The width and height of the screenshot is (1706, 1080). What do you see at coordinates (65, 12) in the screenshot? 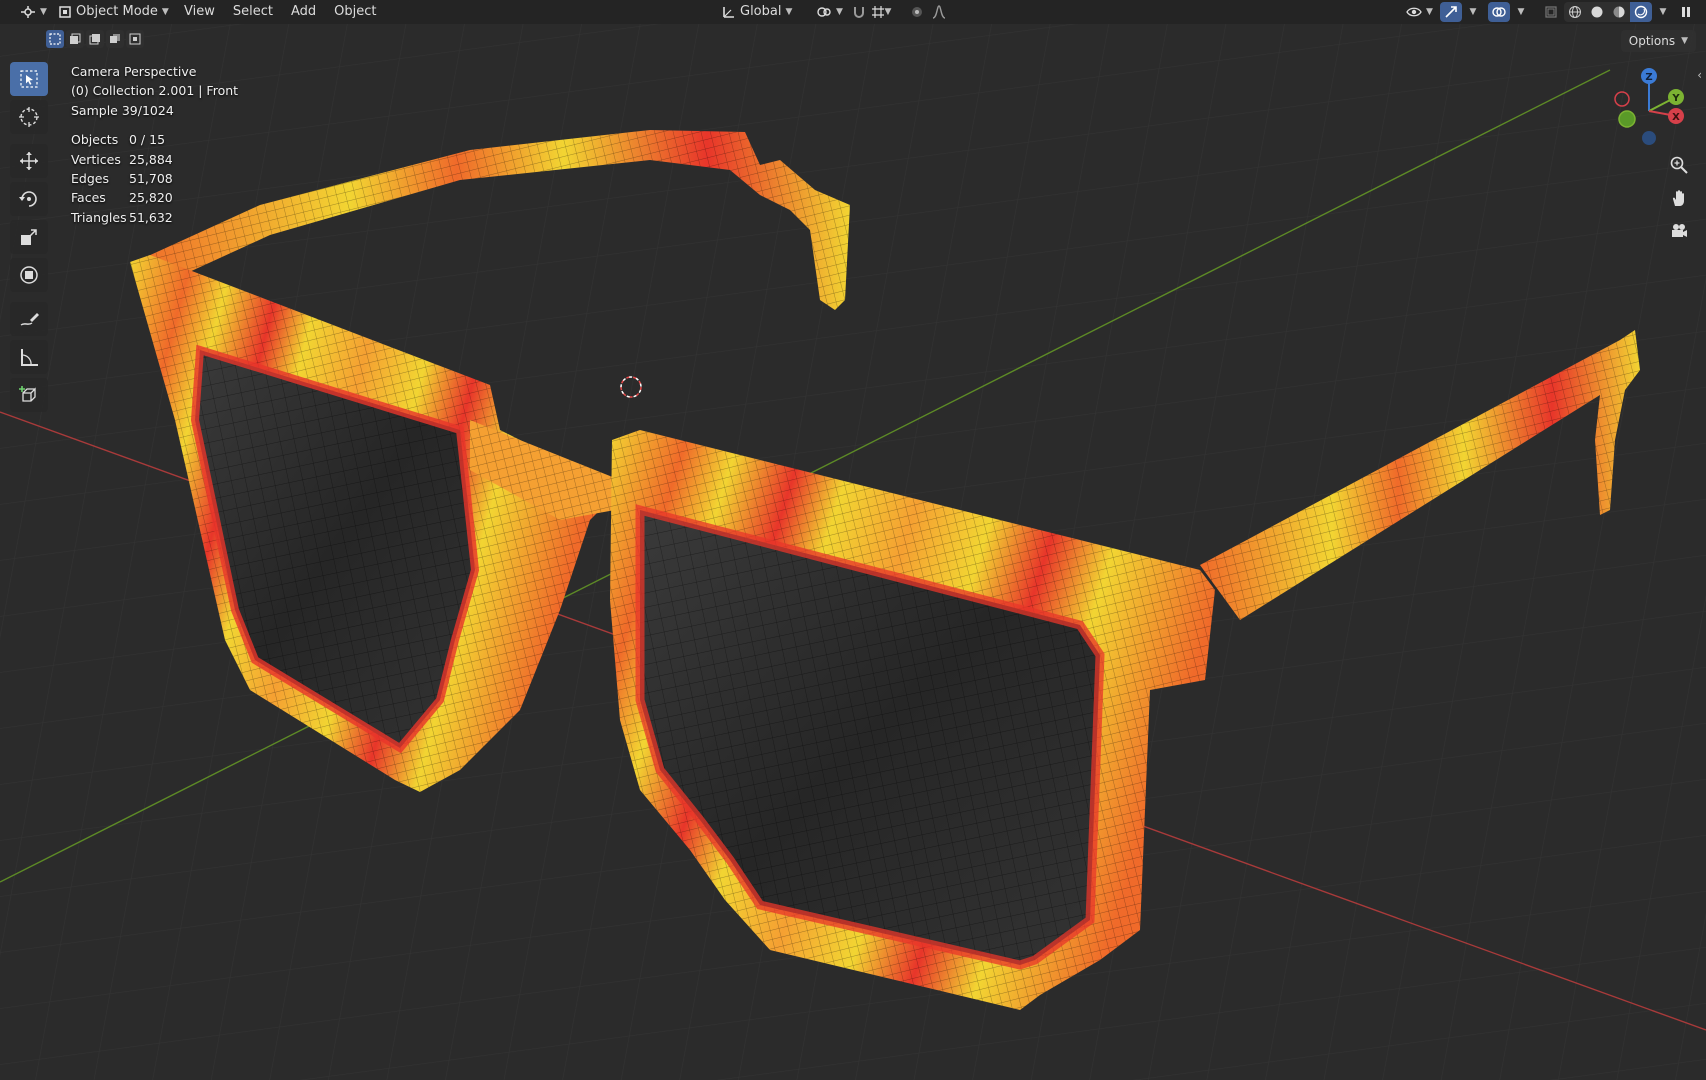
I see `object-mode-icon` at bounding box center [65, 12].